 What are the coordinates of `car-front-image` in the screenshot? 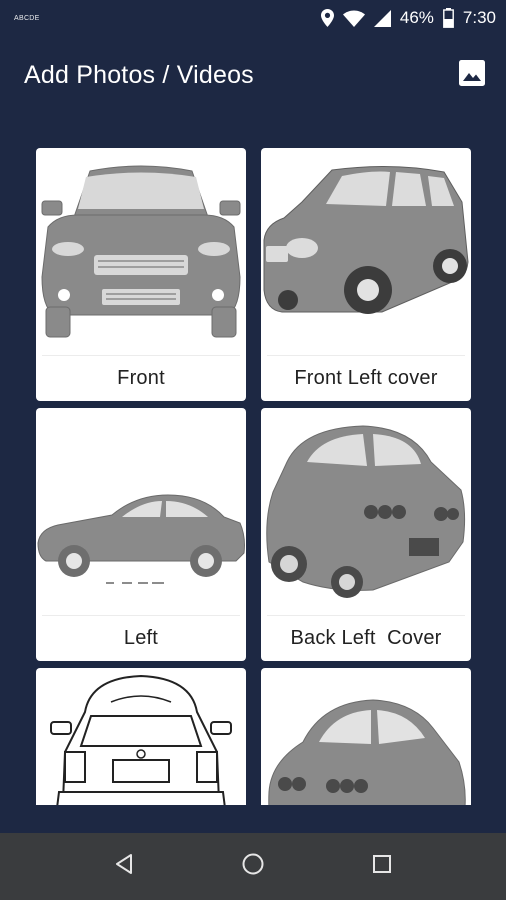 It's located at (141, 251).